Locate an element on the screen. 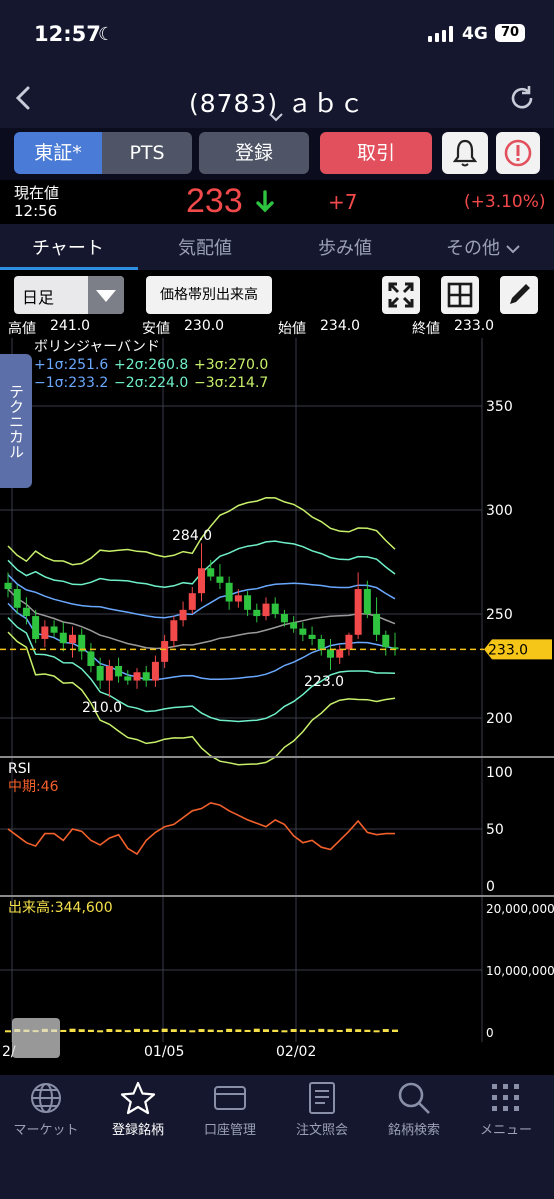 This screenshot has height=1199, width=554. pts-market-button: PTS is located at coordinates (147, 153).